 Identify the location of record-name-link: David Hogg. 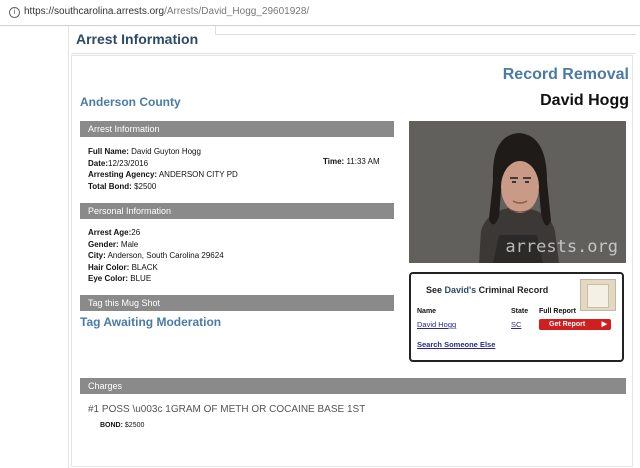
(436, 324).